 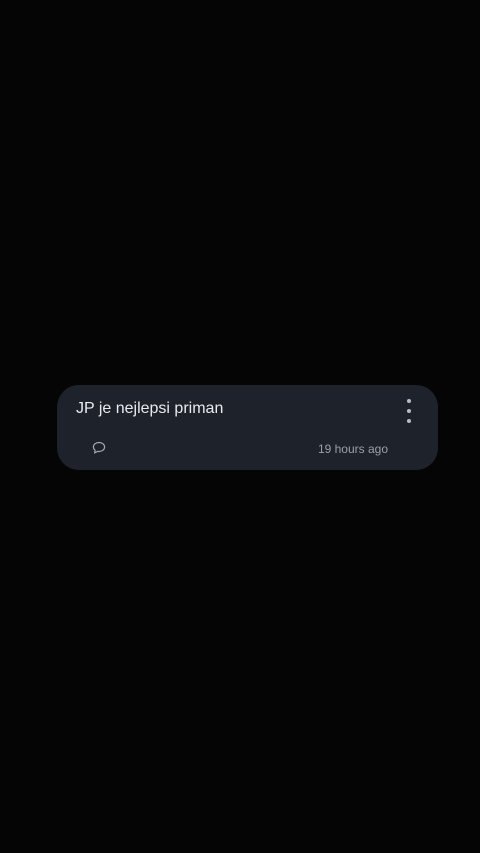 I want to click on message-text: JP je nejlepsi priman, so click(x=150, y=408).